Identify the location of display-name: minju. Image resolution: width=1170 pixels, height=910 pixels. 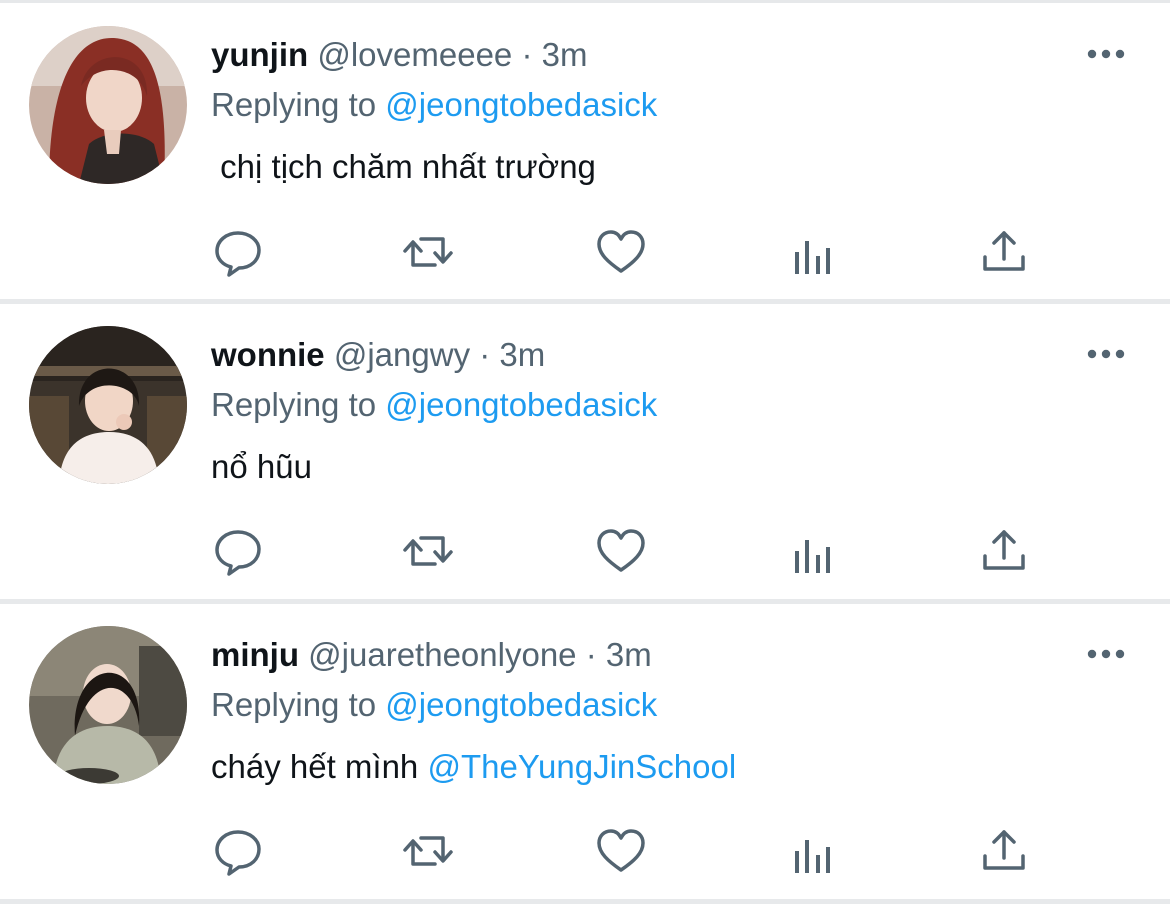
(255, 654).